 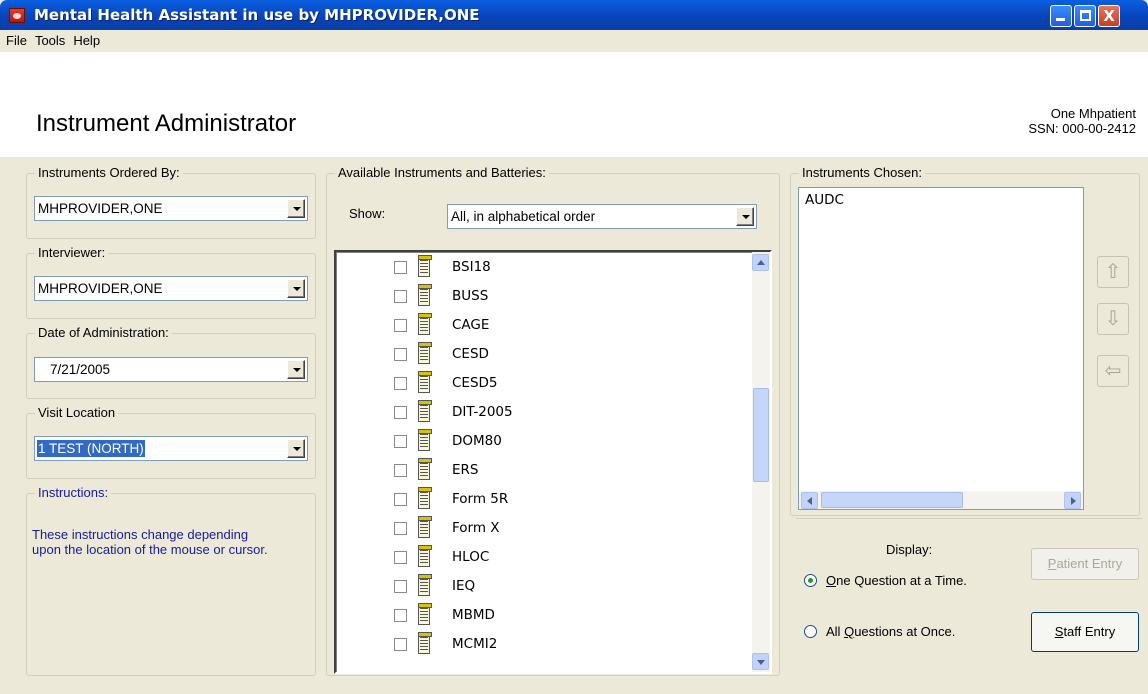 I want to click on menu-help: Help, so click(x=86, y=39).